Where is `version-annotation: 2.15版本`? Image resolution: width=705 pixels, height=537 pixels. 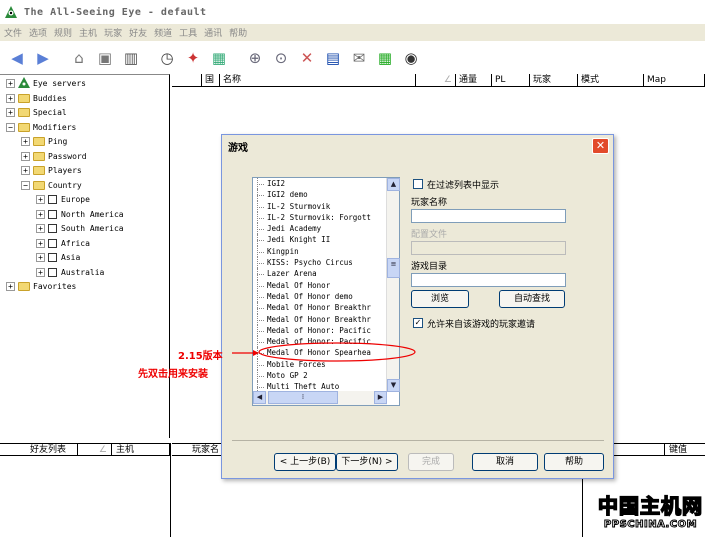
version-annotation: 2.15版本 is located at coordinates (200, 356).